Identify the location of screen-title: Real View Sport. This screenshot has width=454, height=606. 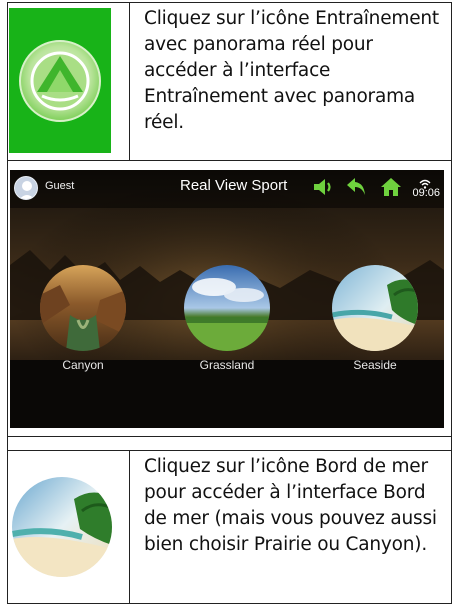
(234, 185).